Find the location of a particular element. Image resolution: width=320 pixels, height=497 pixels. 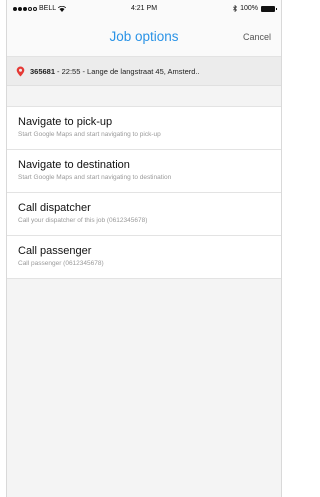

battery-percentage: 100% is located at coordinates (249, 8).